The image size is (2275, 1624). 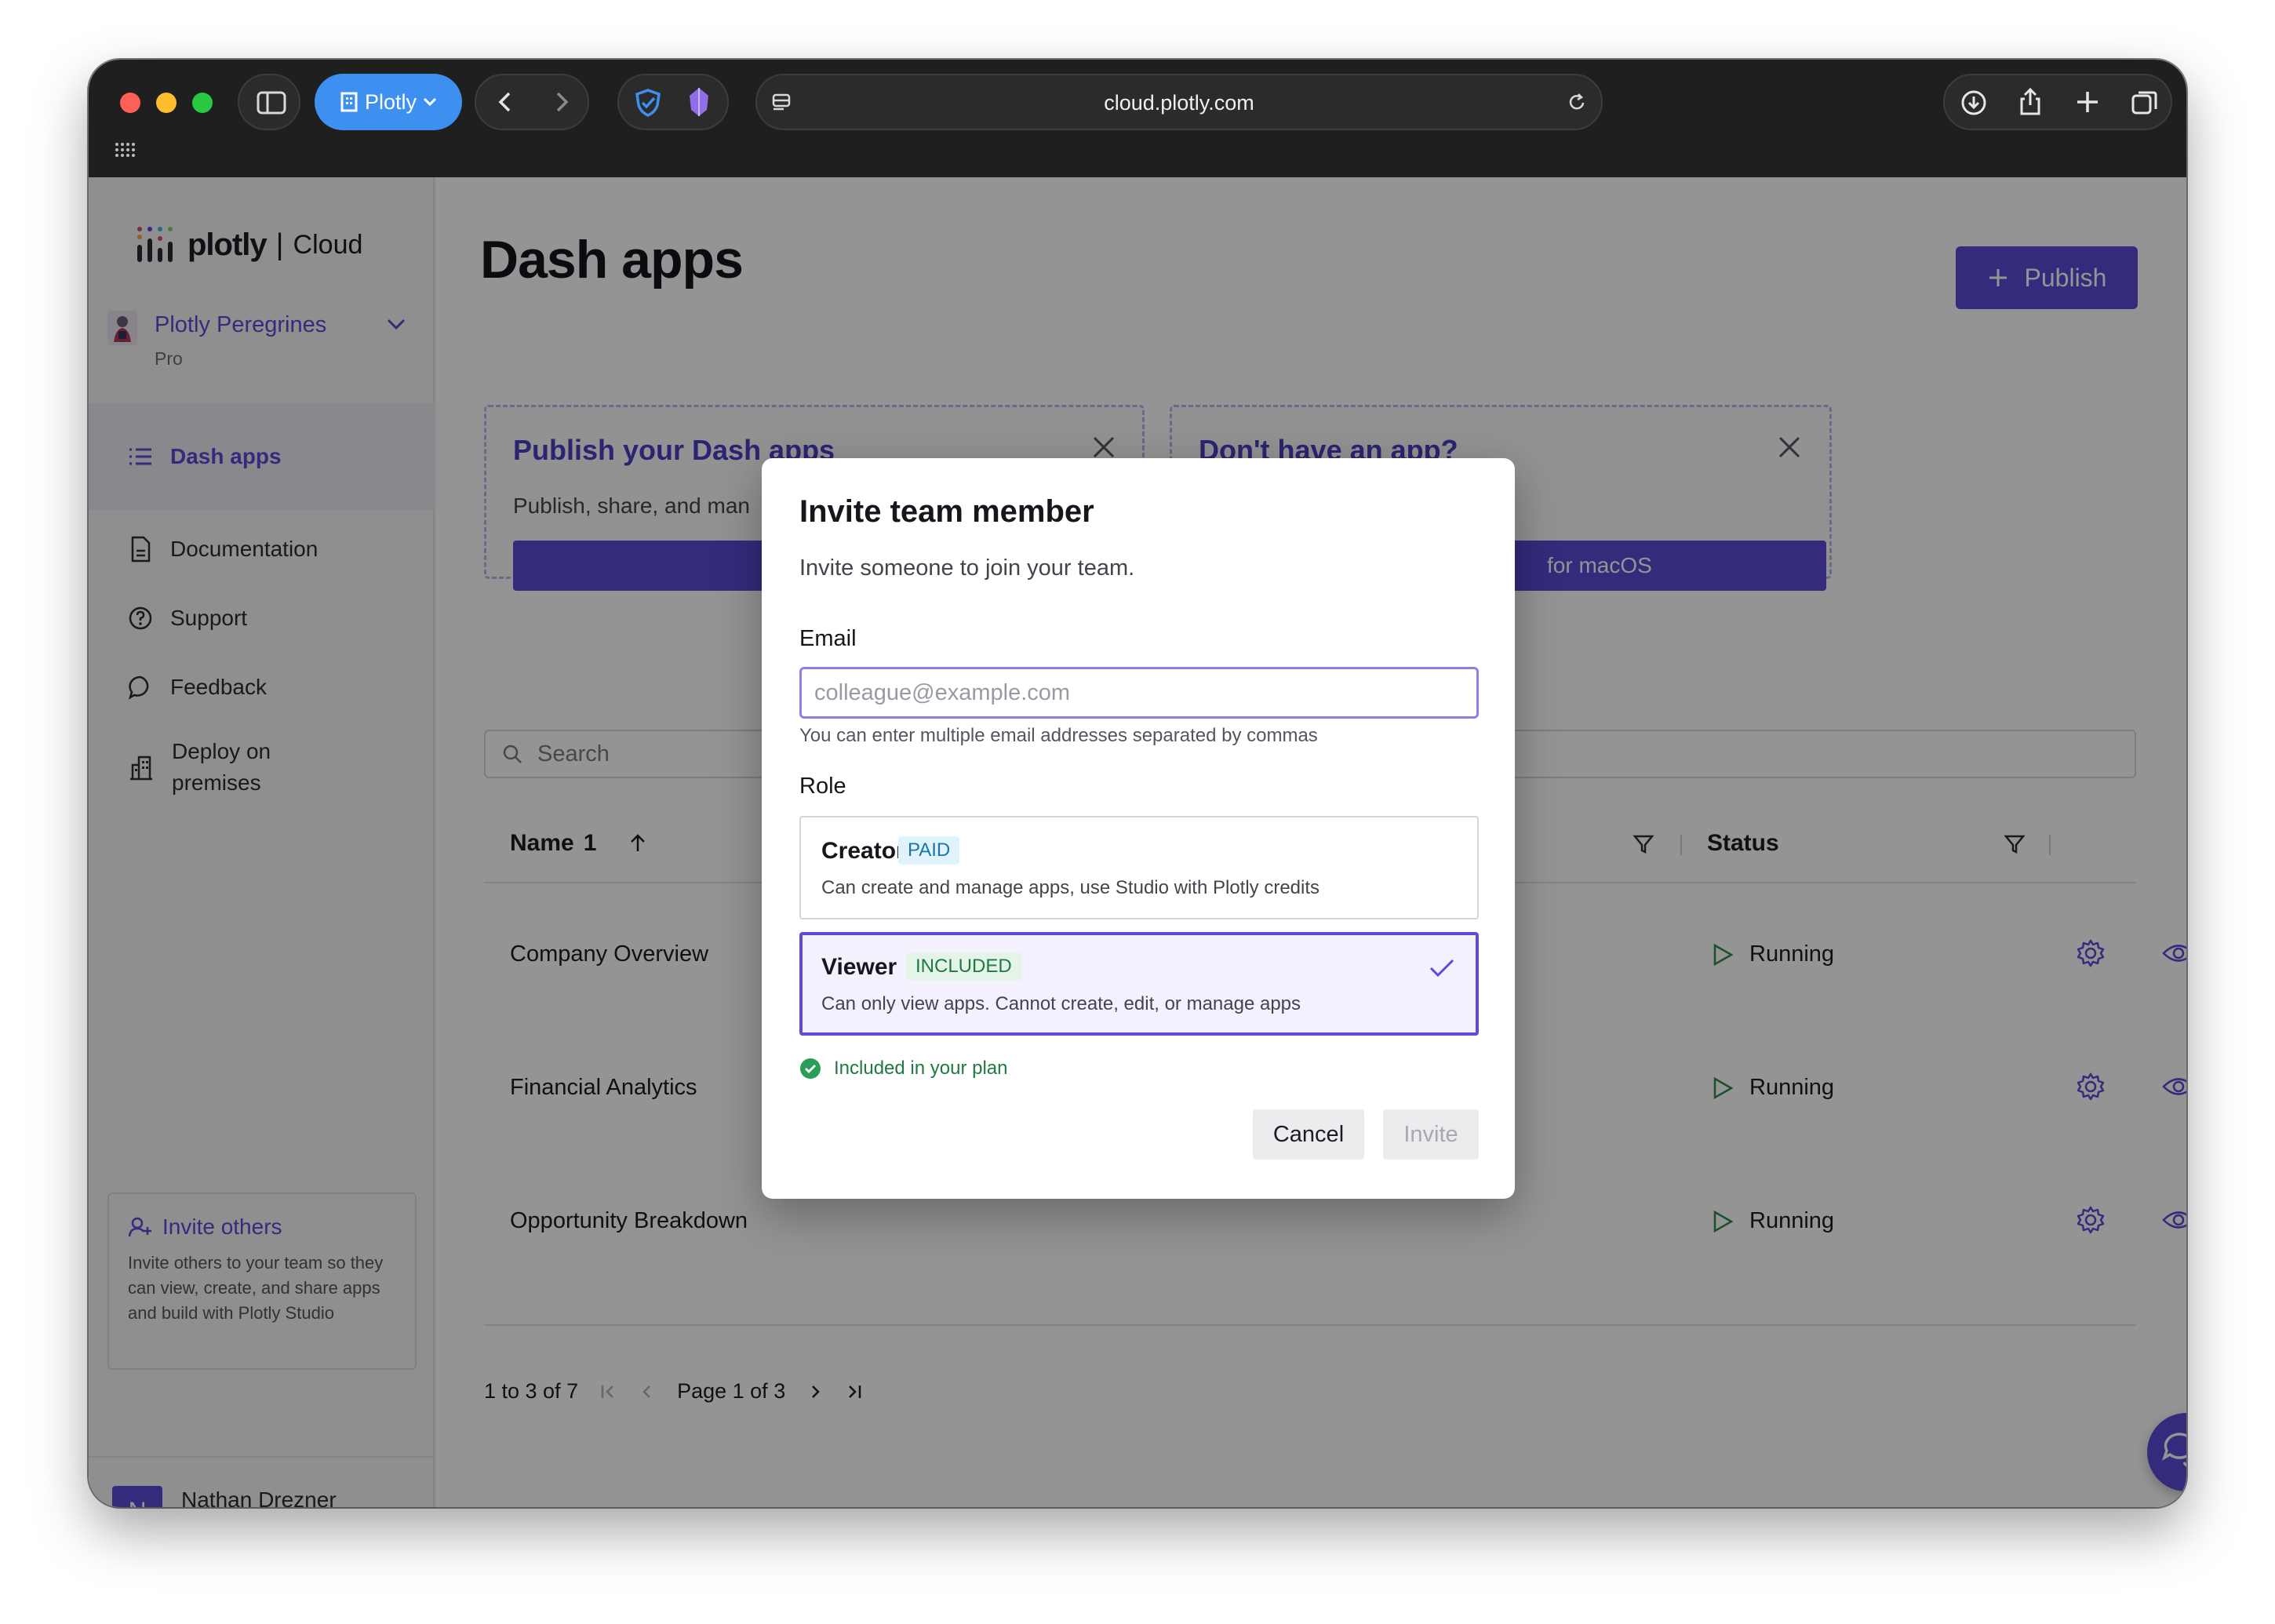 What do you see at coordinates (1441, 969) in the screenshot?
I see `checkmark-icon` at bounding box center [1441, 969].